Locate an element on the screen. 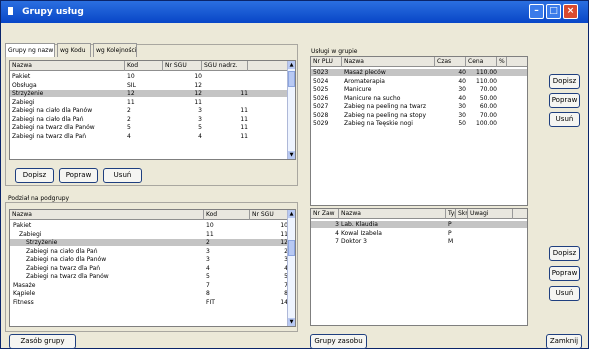 This screenshot has height=349, width=589. subgroups-row: Zabiegi na twarz dla Panów 5 5 is located at coordinates (152, 276).